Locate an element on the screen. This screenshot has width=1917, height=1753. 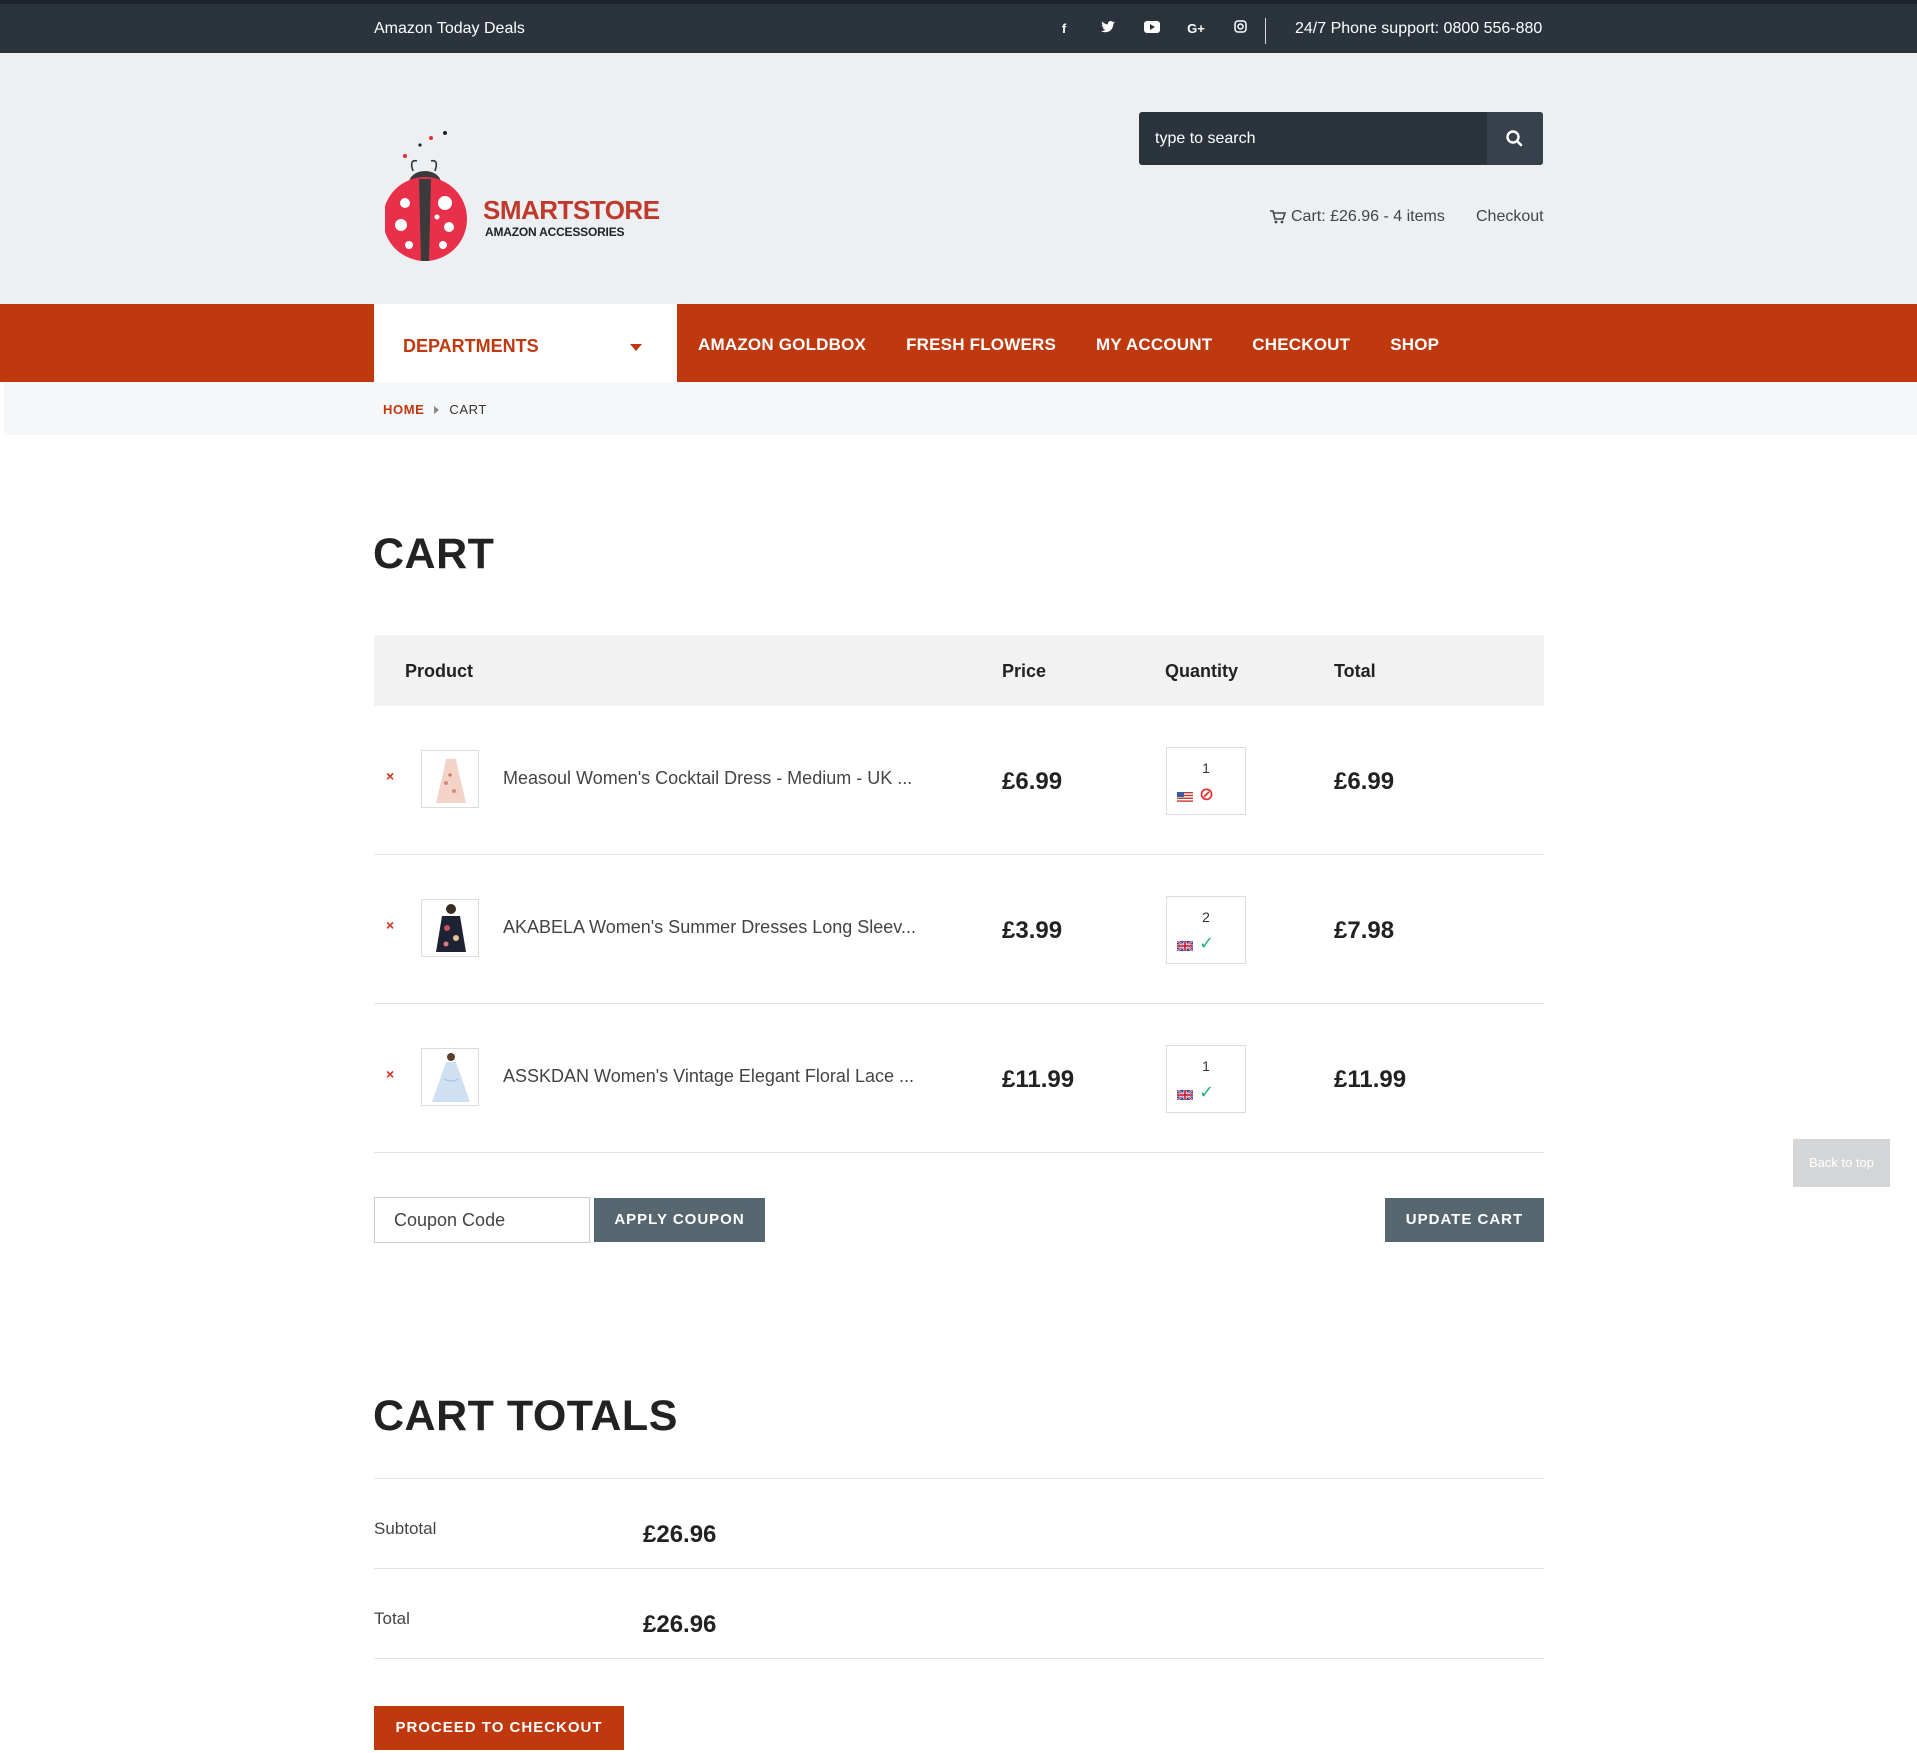
product-price: £6.99 is located at coordinates (1032, 781).